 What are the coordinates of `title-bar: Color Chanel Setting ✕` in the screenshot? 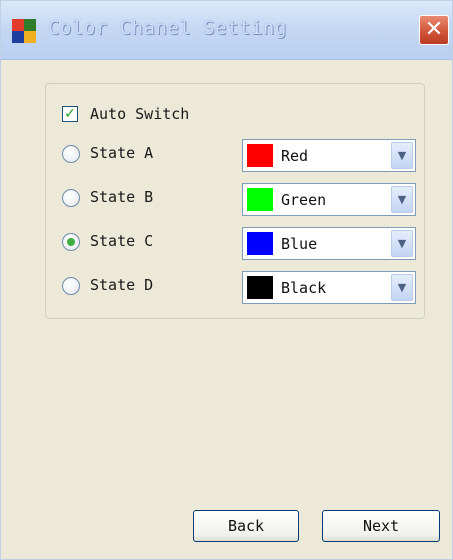 It's located at (226, 30).